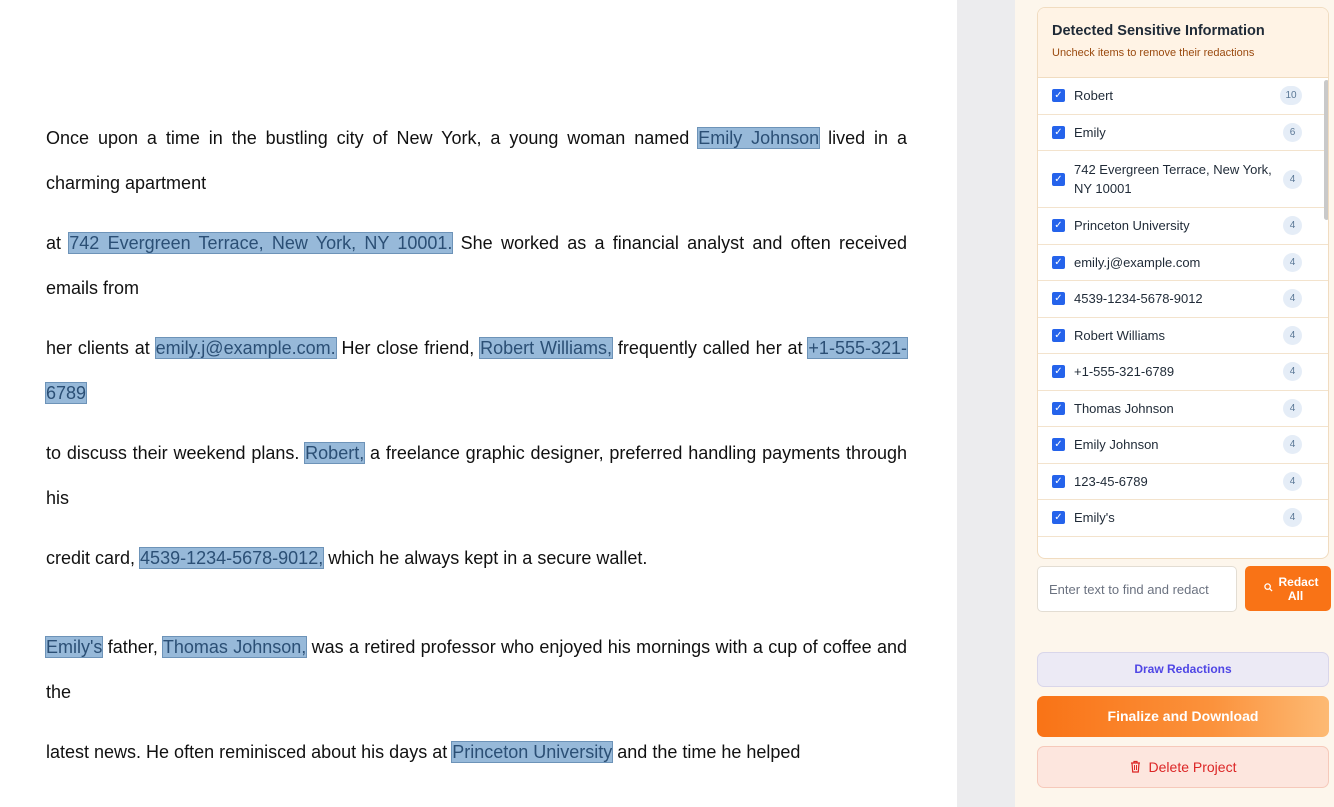 The height and width of the screenshot is (807, 1334). Describe the element at coordinates (1090, 132) in the screenshot. I see `sensitive-item-label: Emily` at that location.